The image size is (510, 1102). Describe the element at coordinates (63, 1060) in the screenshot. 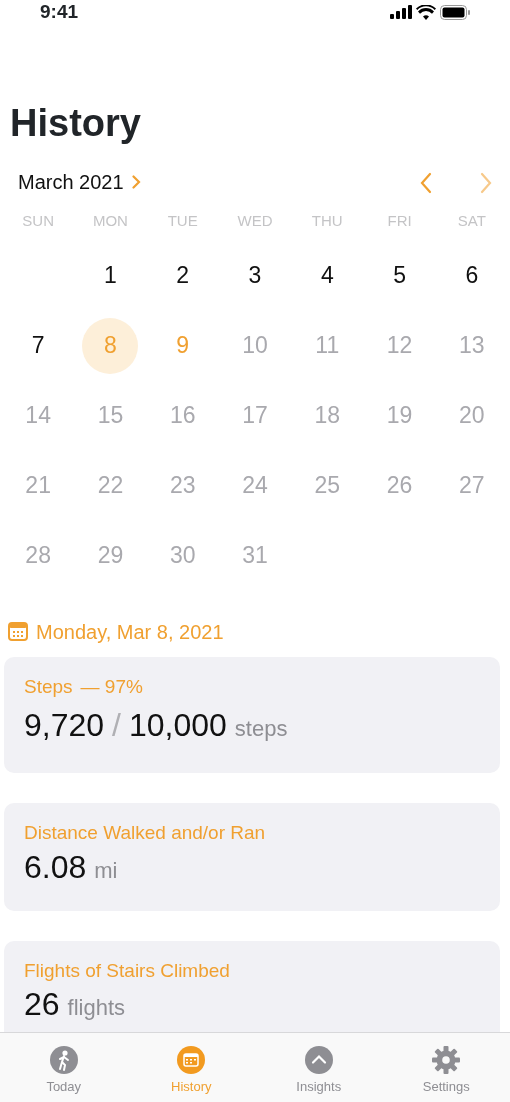

I see `walking-figure-icon` at that location.